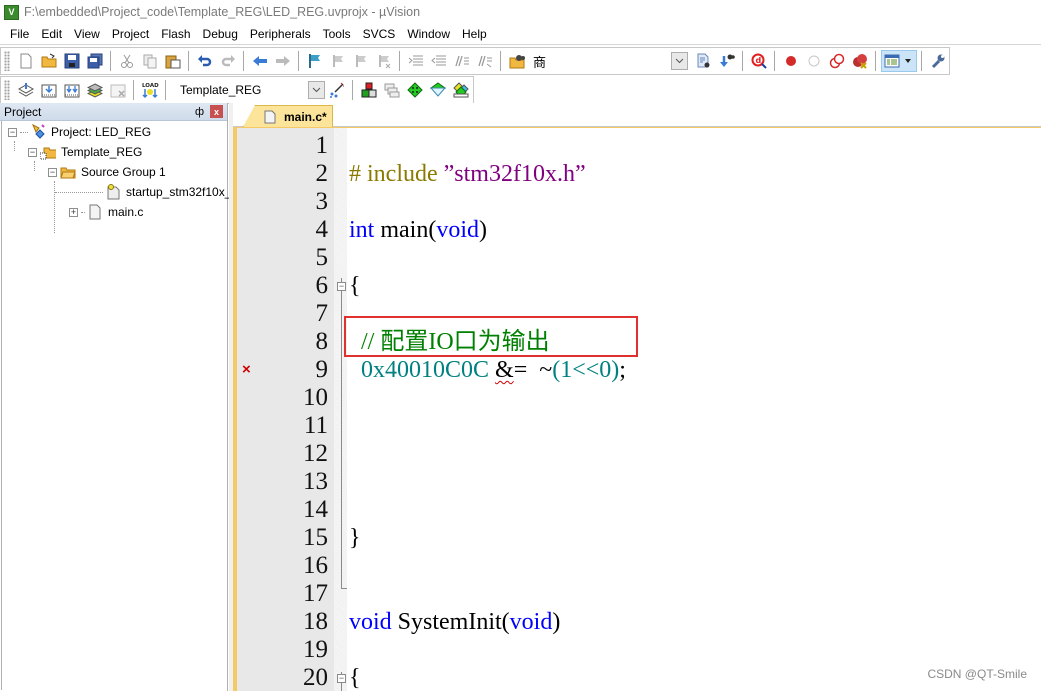 The width and height of the screenshot is (1041, 691). What do you see at coordinates (860, 61) in the screenshot?
I see `kill-all-breakpoints-button` at bounding box center [860, 61].